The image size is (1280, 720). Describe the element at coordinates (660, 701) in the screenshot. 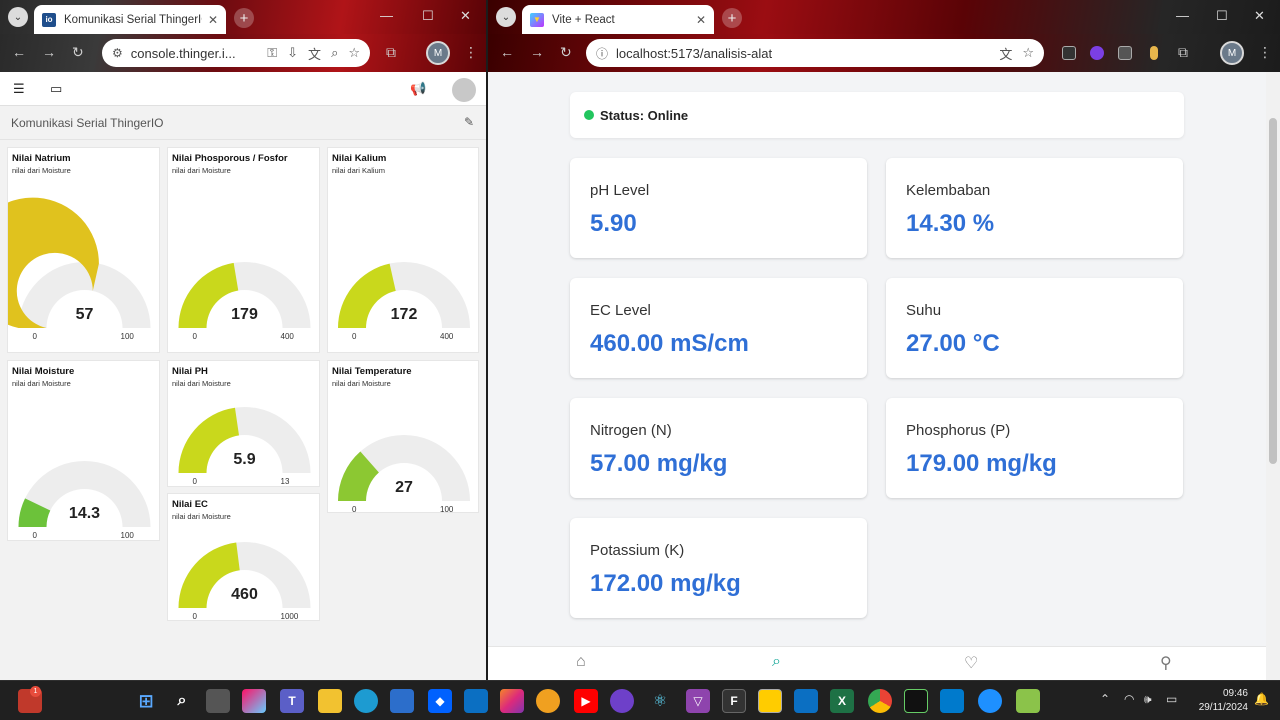

I see `react-icon: ⚛` at that location.